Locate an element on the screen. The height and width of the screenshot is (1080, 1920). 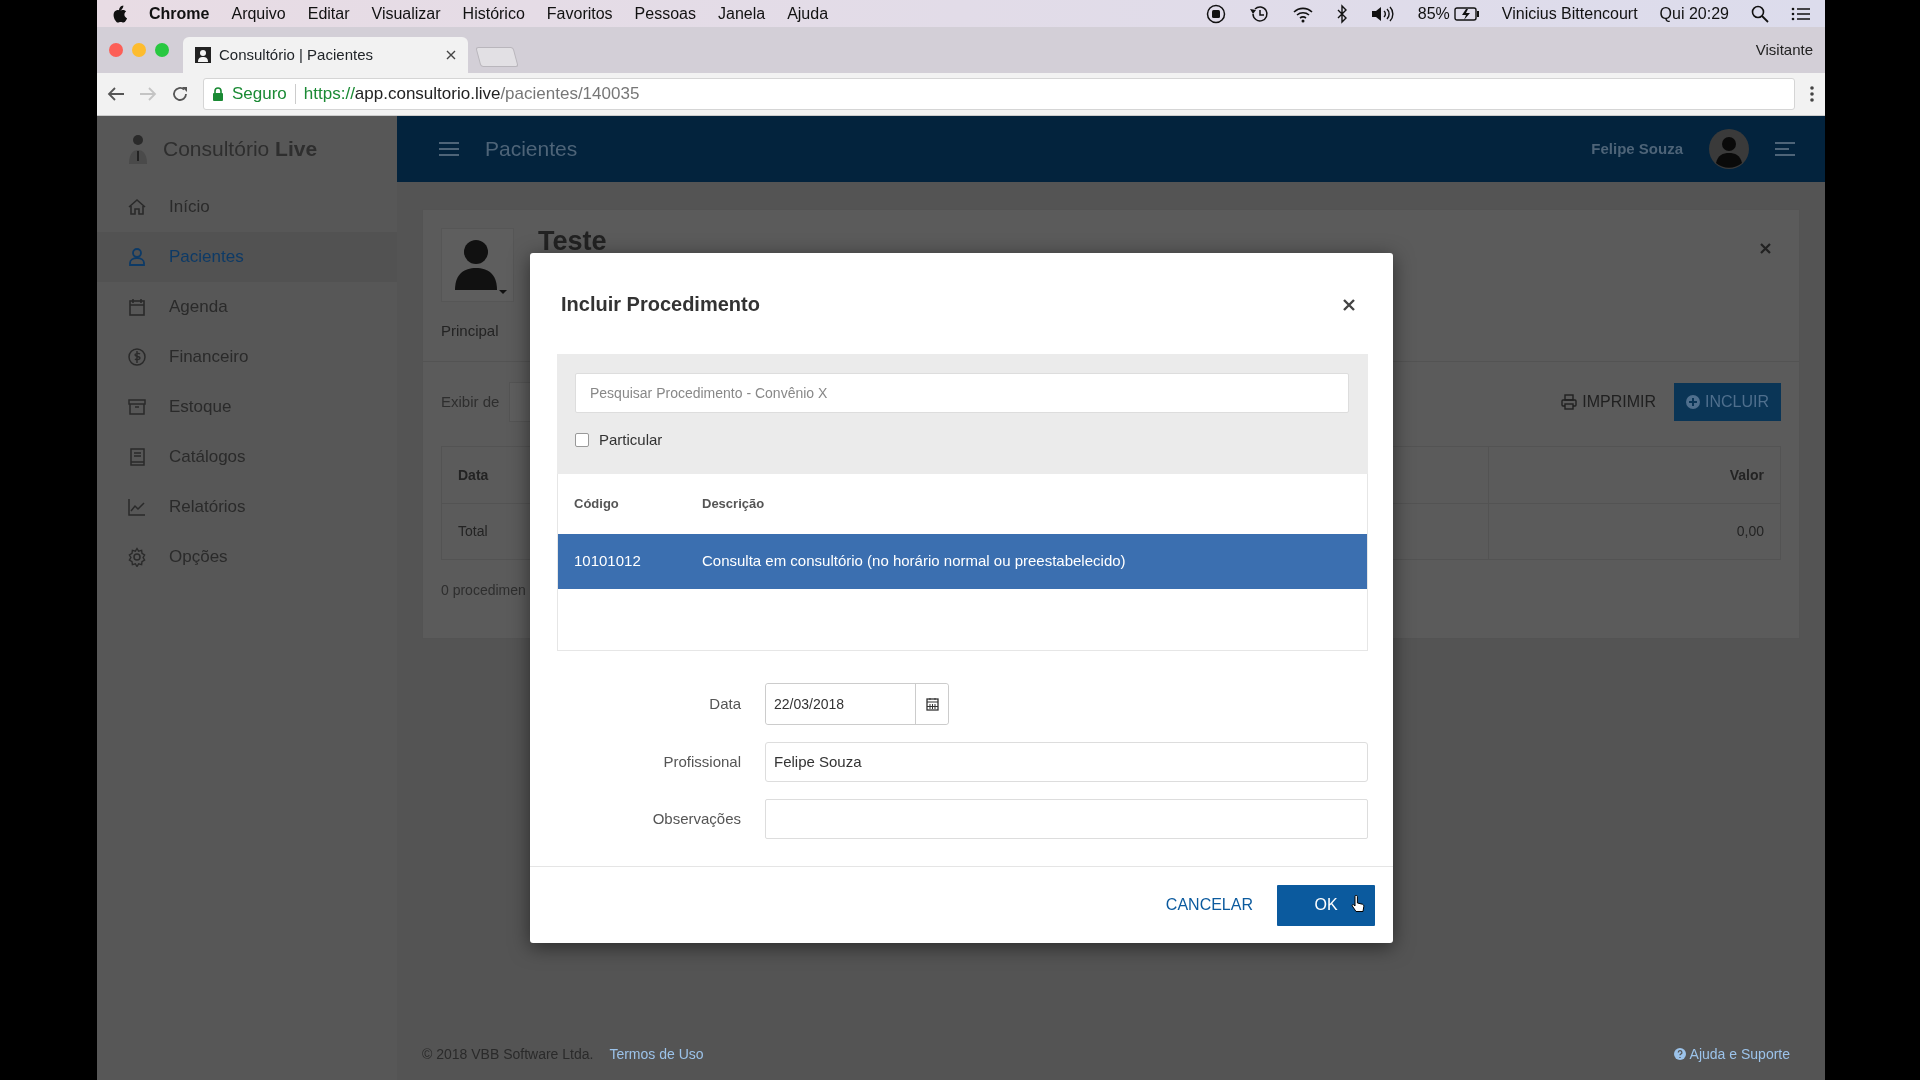
field-label: Data is located at coordinates (724, 703).